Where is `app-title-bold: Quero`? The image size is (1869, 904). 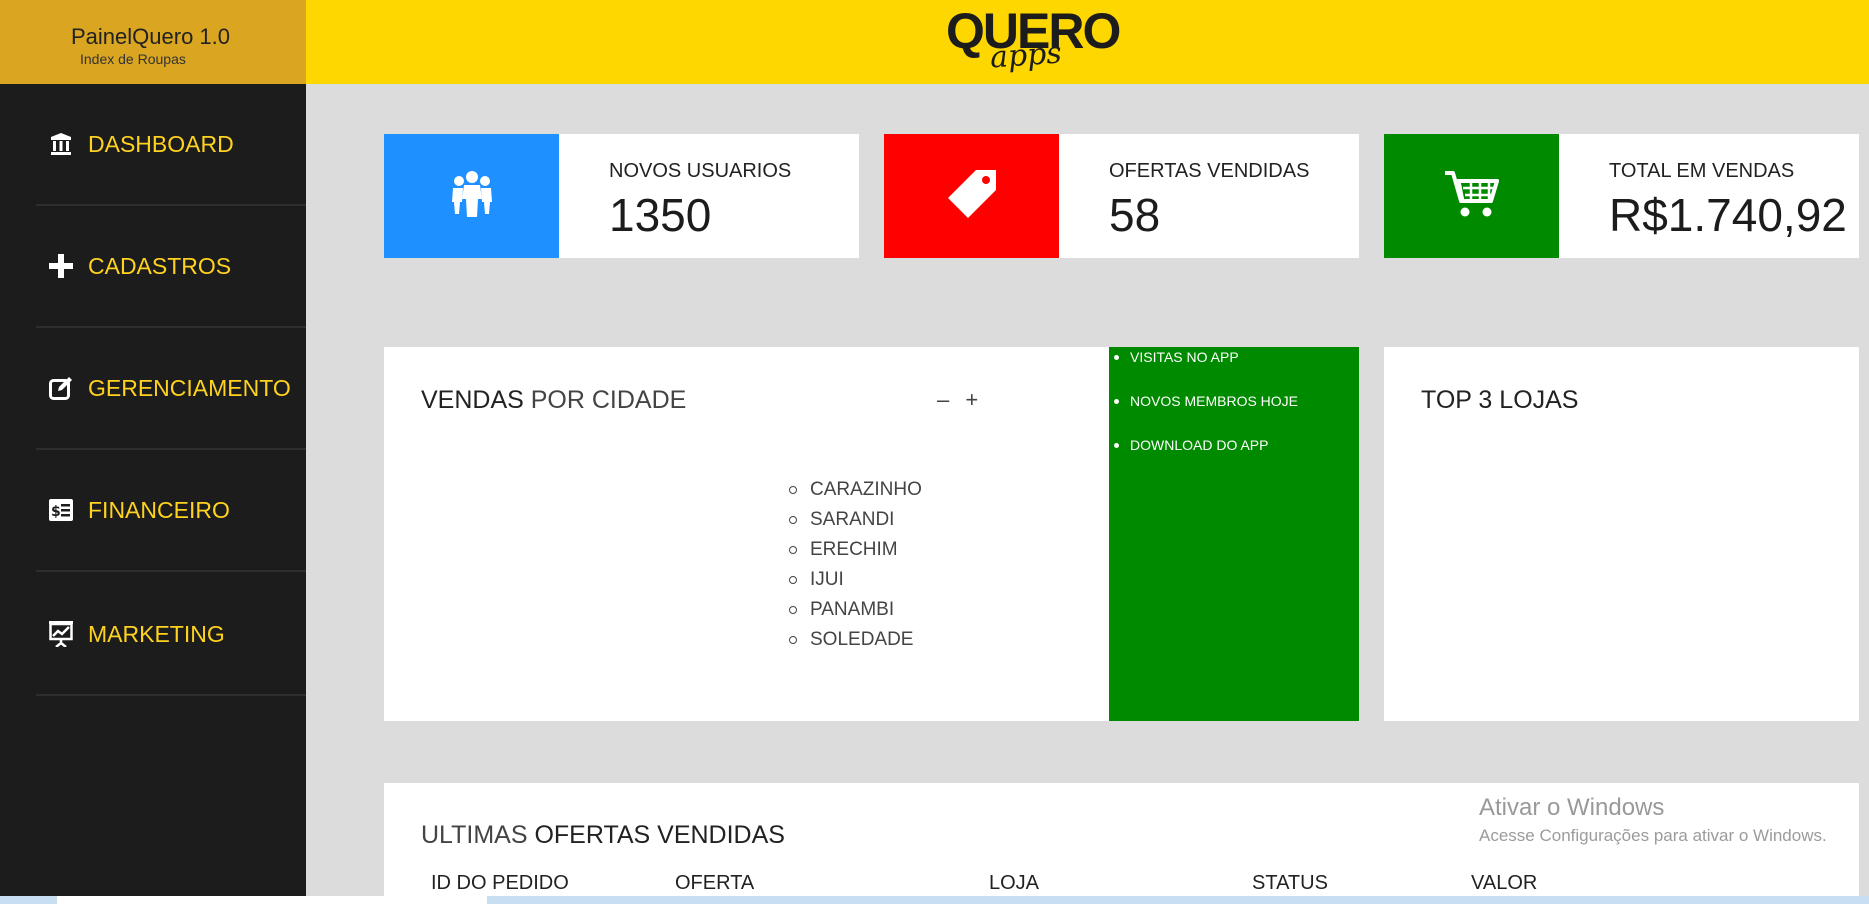 app-title-bold: Quero is located at coordinates (163, 36).